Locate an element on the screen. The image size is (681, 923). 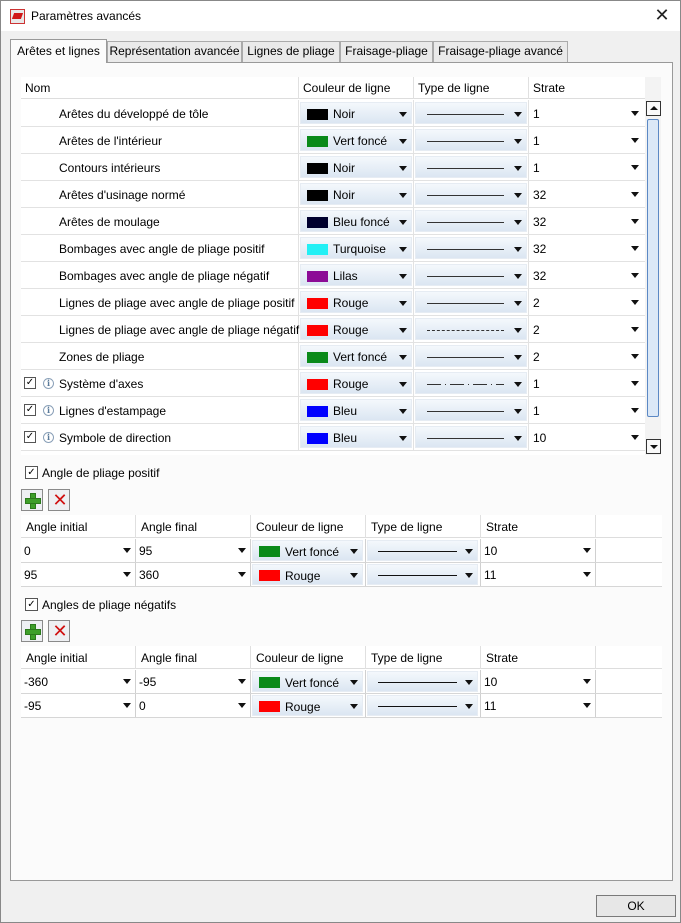
close-button: ✕ is located at coordinates (662, 16).